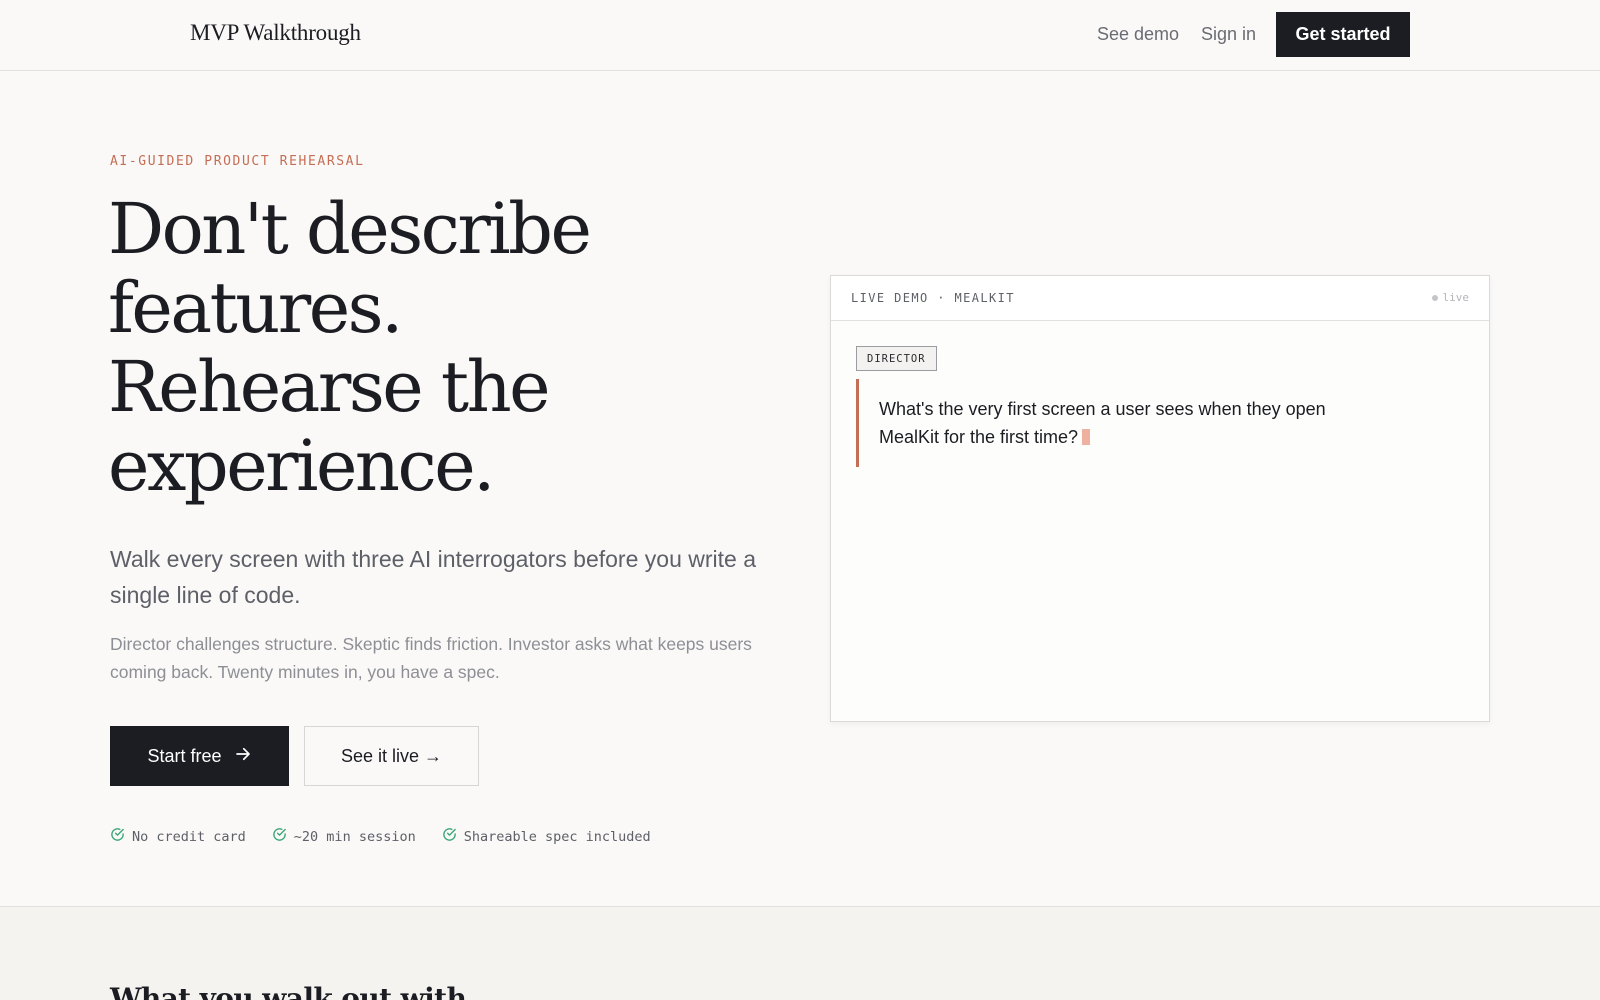 This screenshot has height=1000, width=1600. I want to click on role-badge: DIRECTOR, so click(896, 358).